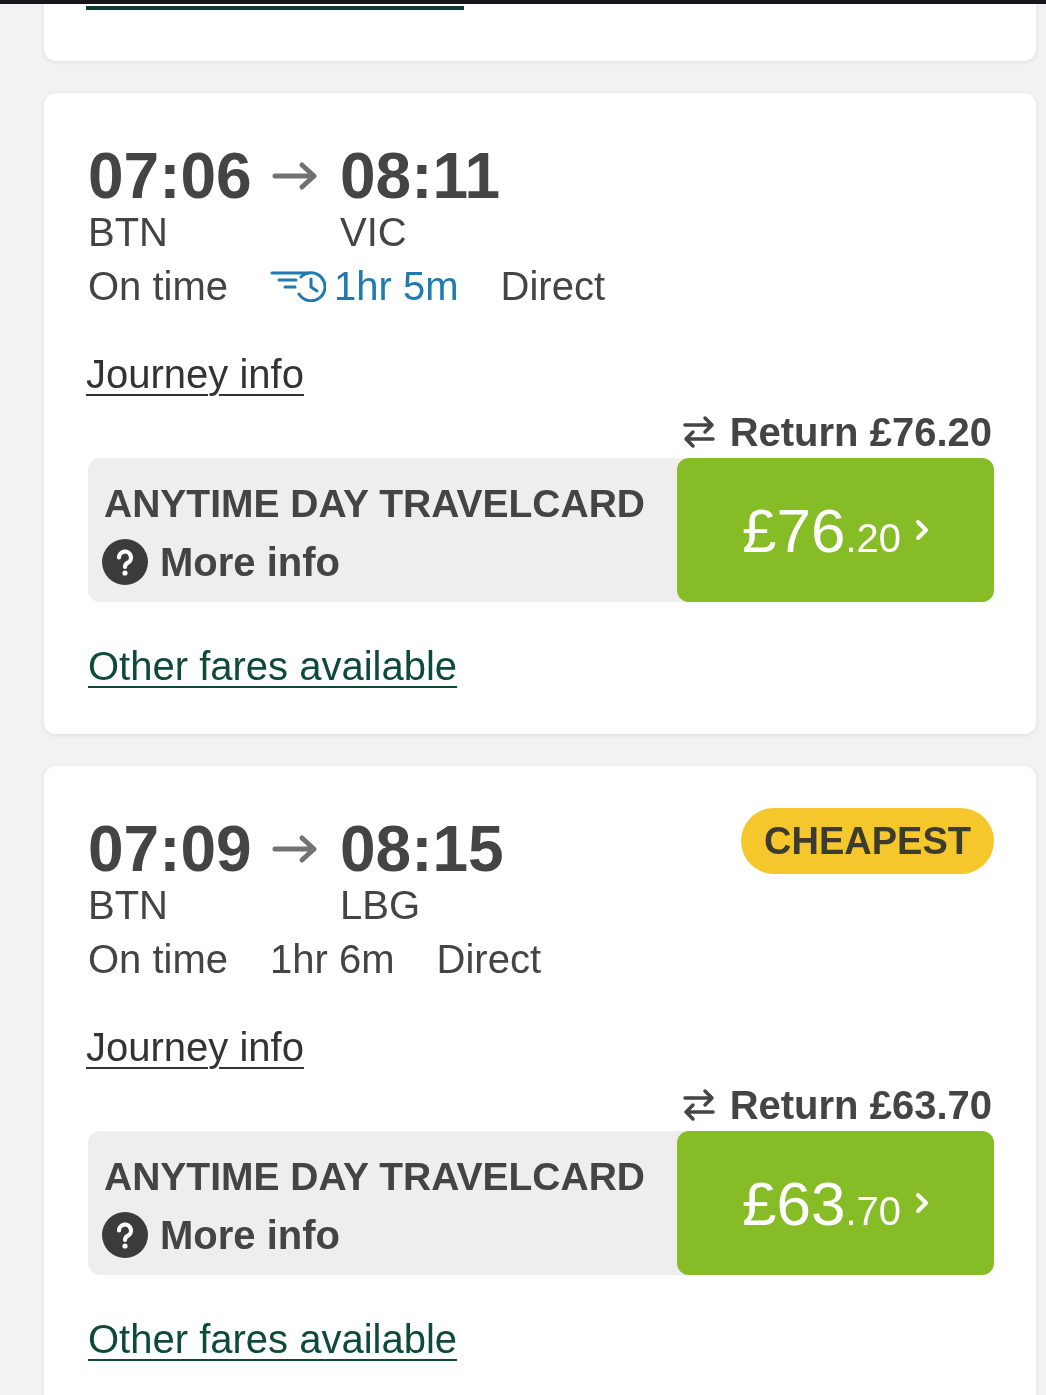 Image resolution: width=1046 pixels, height=1395 pixels. Describe the element at coordinates (332, 959) in the screenshot. I see `duration-text: 1hr 6m` at that location.